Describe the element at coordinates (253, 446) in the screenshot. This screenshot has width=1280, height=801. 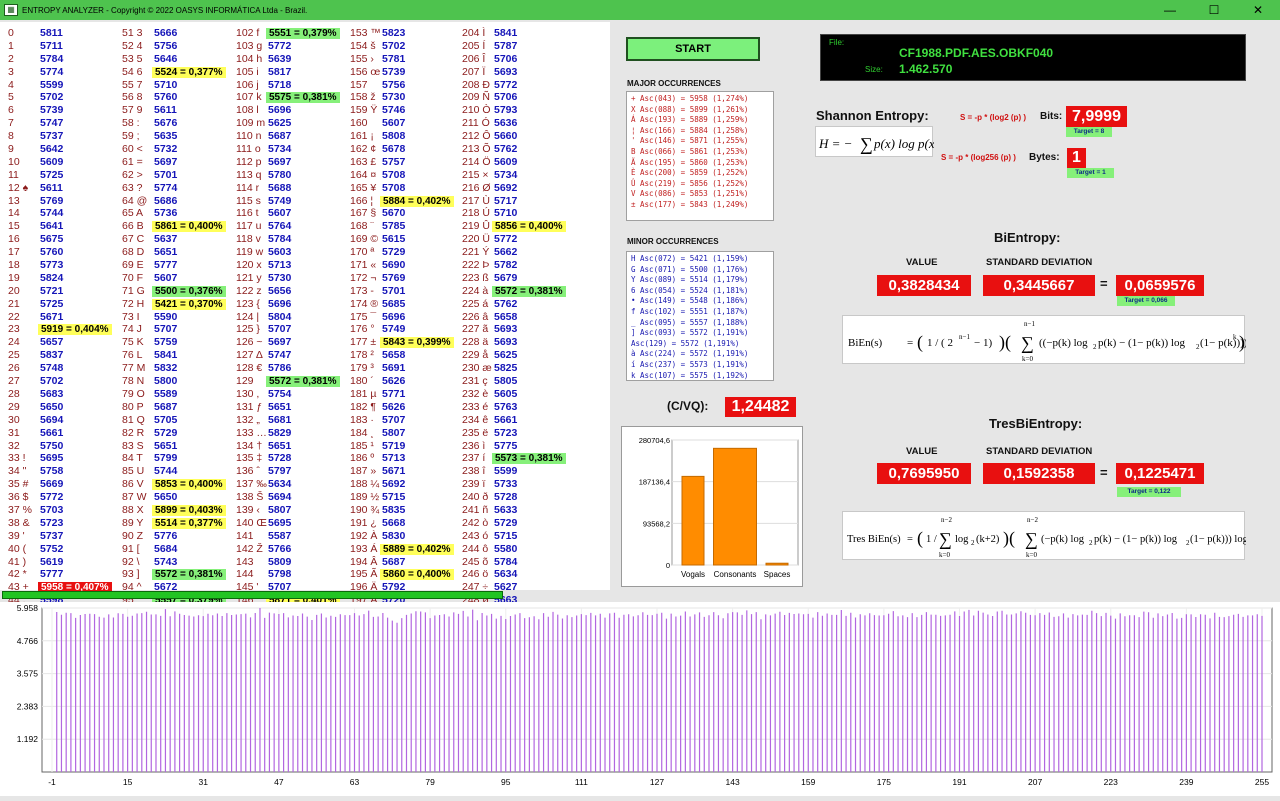
I see `byte-index: 134 †` at that location.